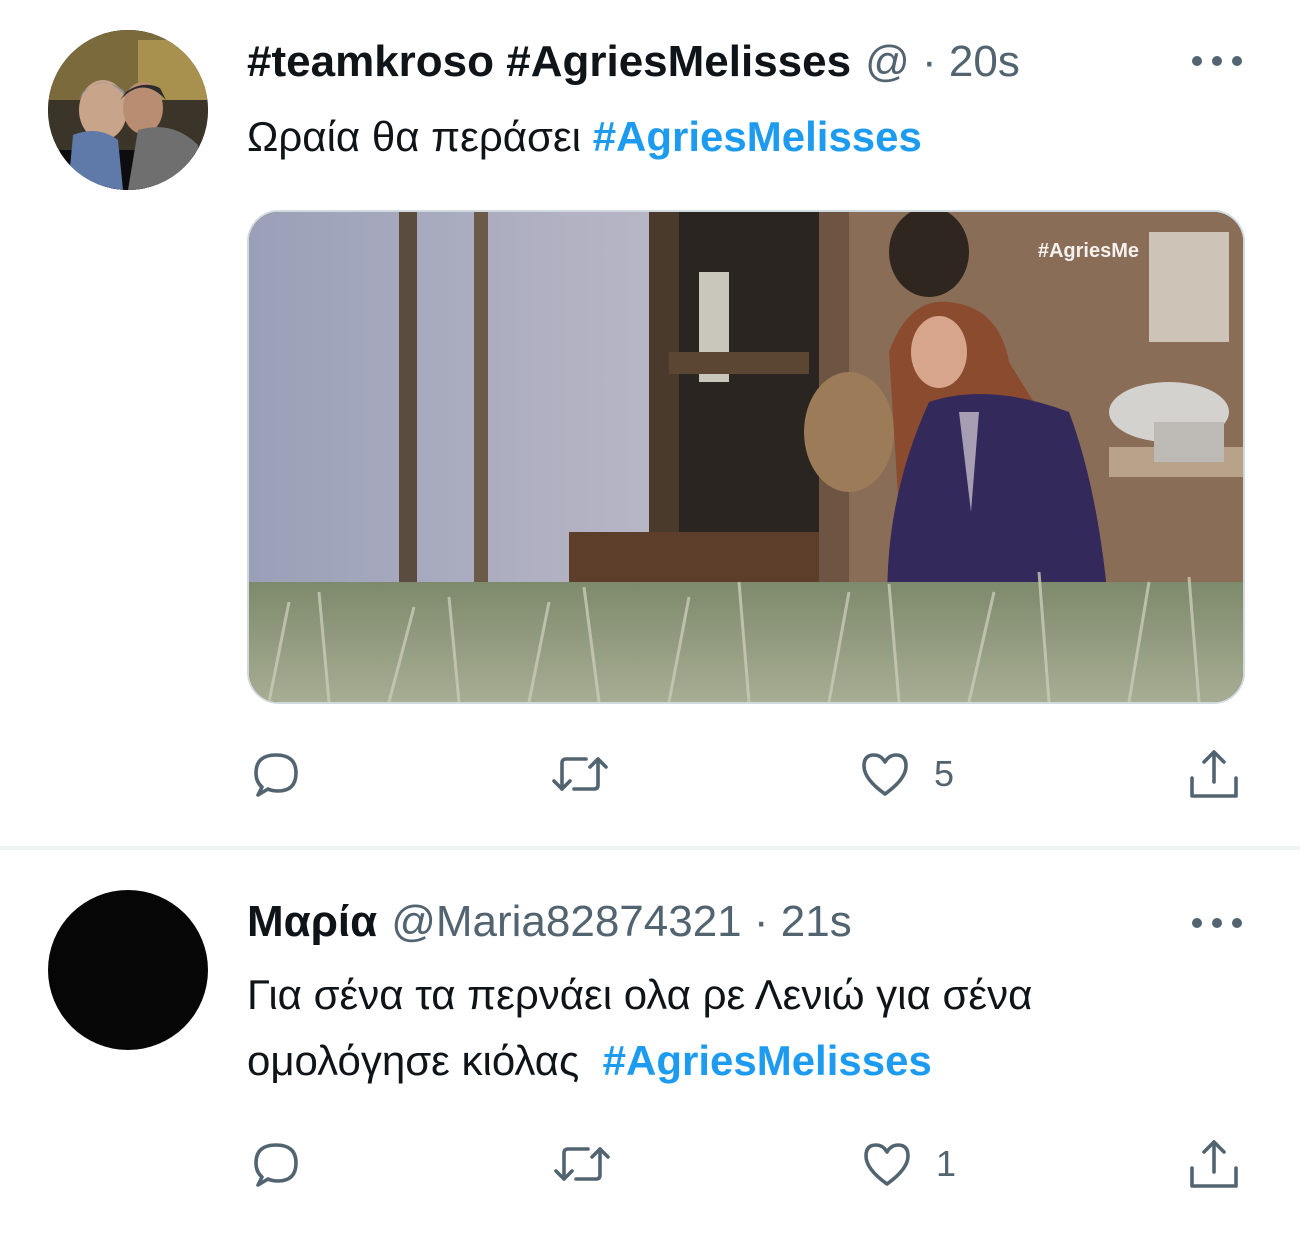  I want to click on media-watermark: #AgriesMe, so click(1088, 251).